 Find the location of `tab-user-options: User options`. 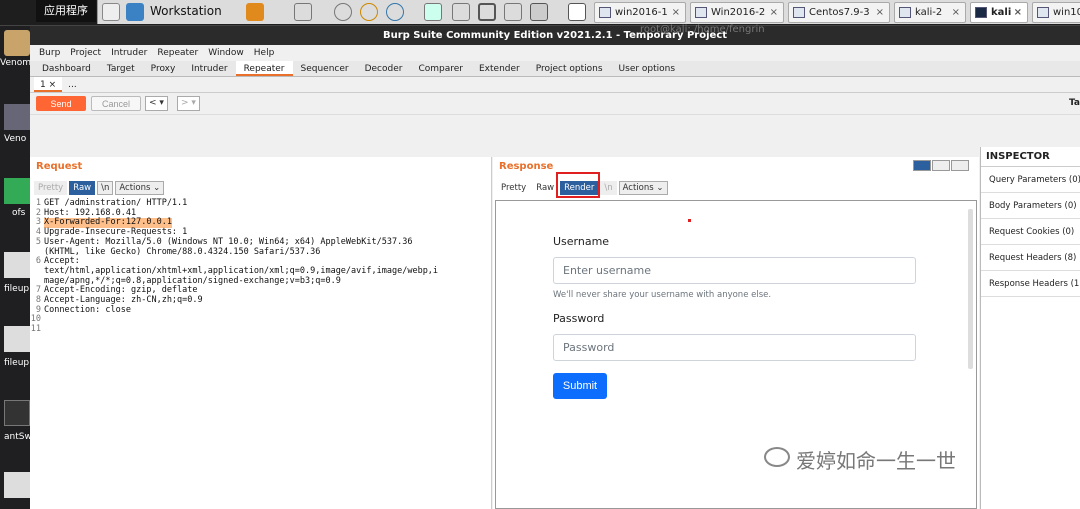

tab-user-options: User options is located at coordinates (647, 68).